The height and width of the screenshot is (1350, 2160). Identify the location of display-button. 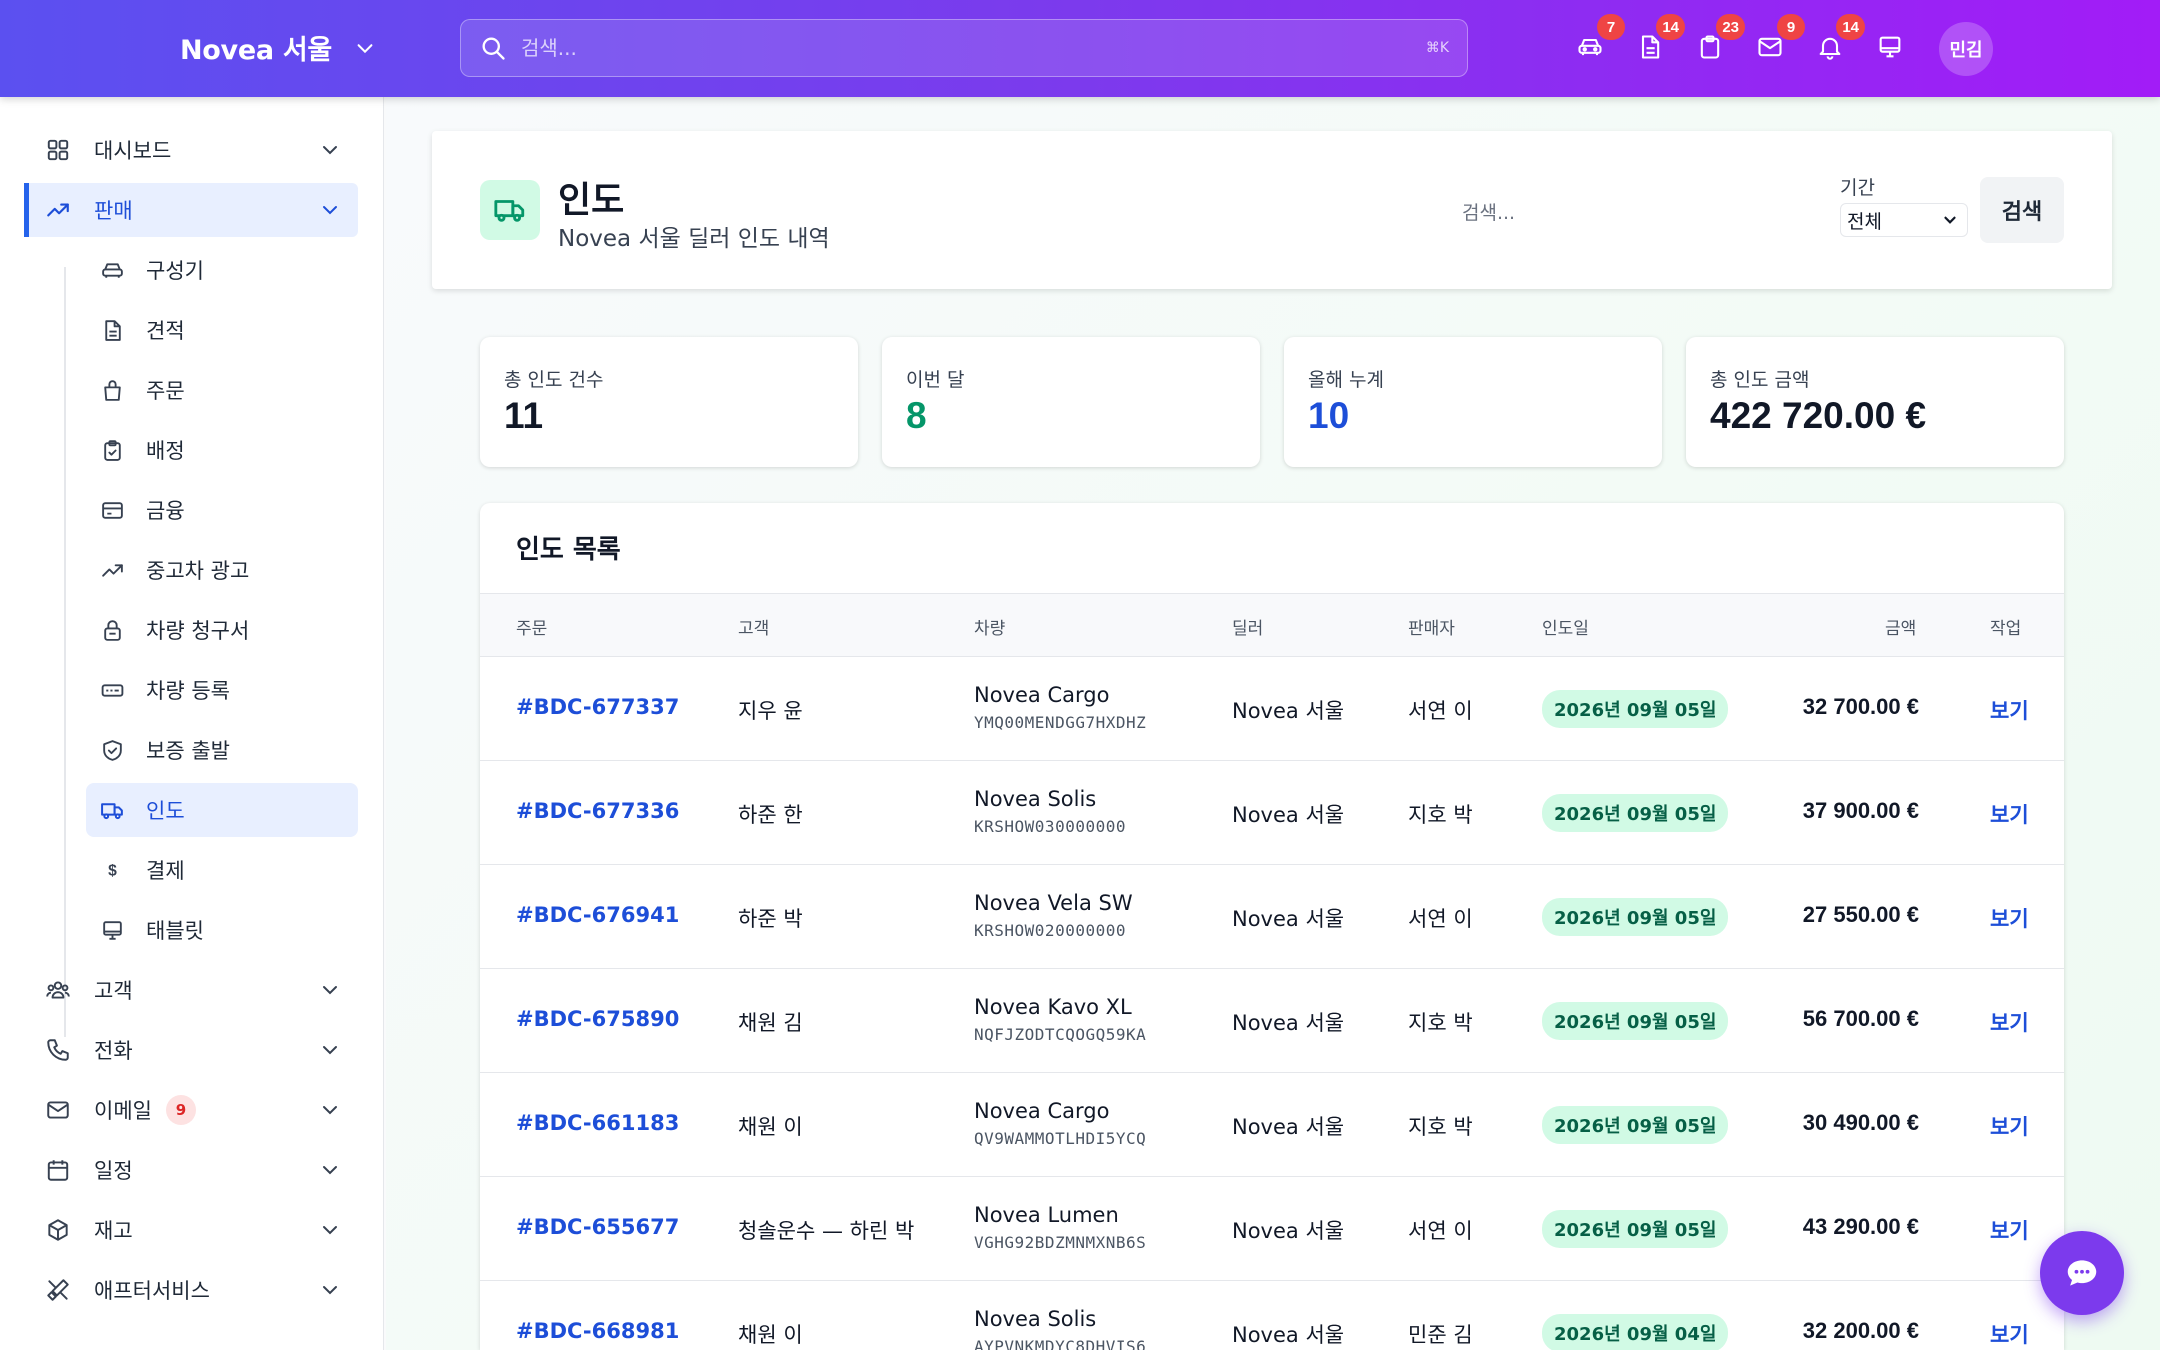
(1890, 47).